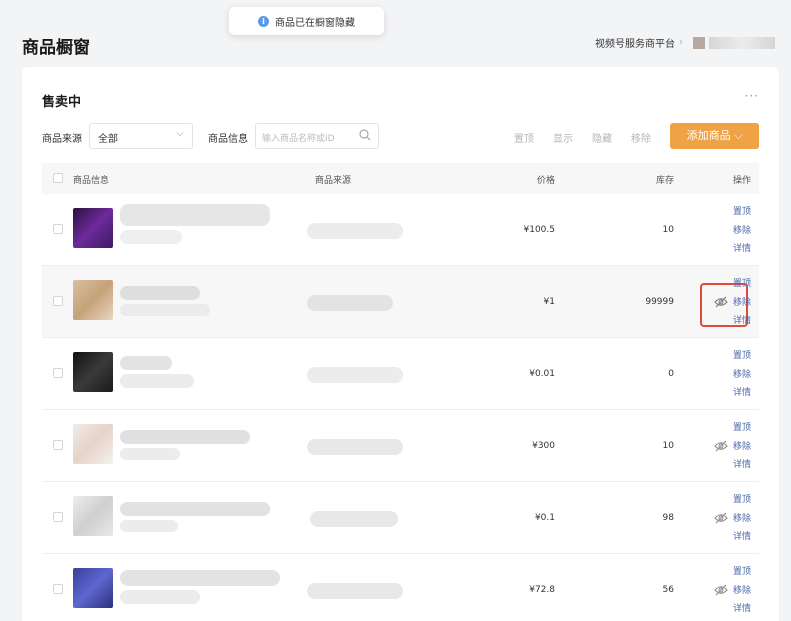 This screenshot has width=791, height=621. I want to click on info-icon: i, so click(263, 21).